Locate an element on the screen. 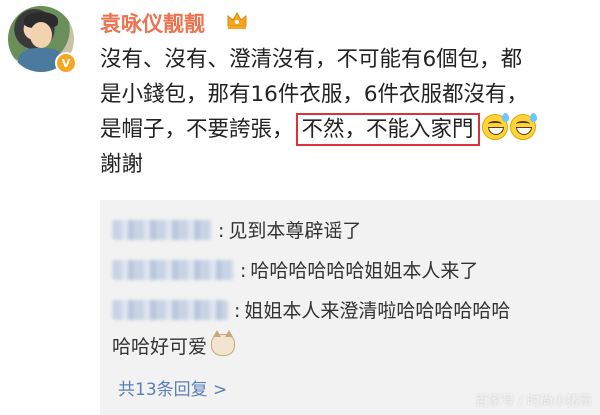  post-line: 是帽子，不要誇張， 不然，不能入家門 is located at coordinates (347, 129).